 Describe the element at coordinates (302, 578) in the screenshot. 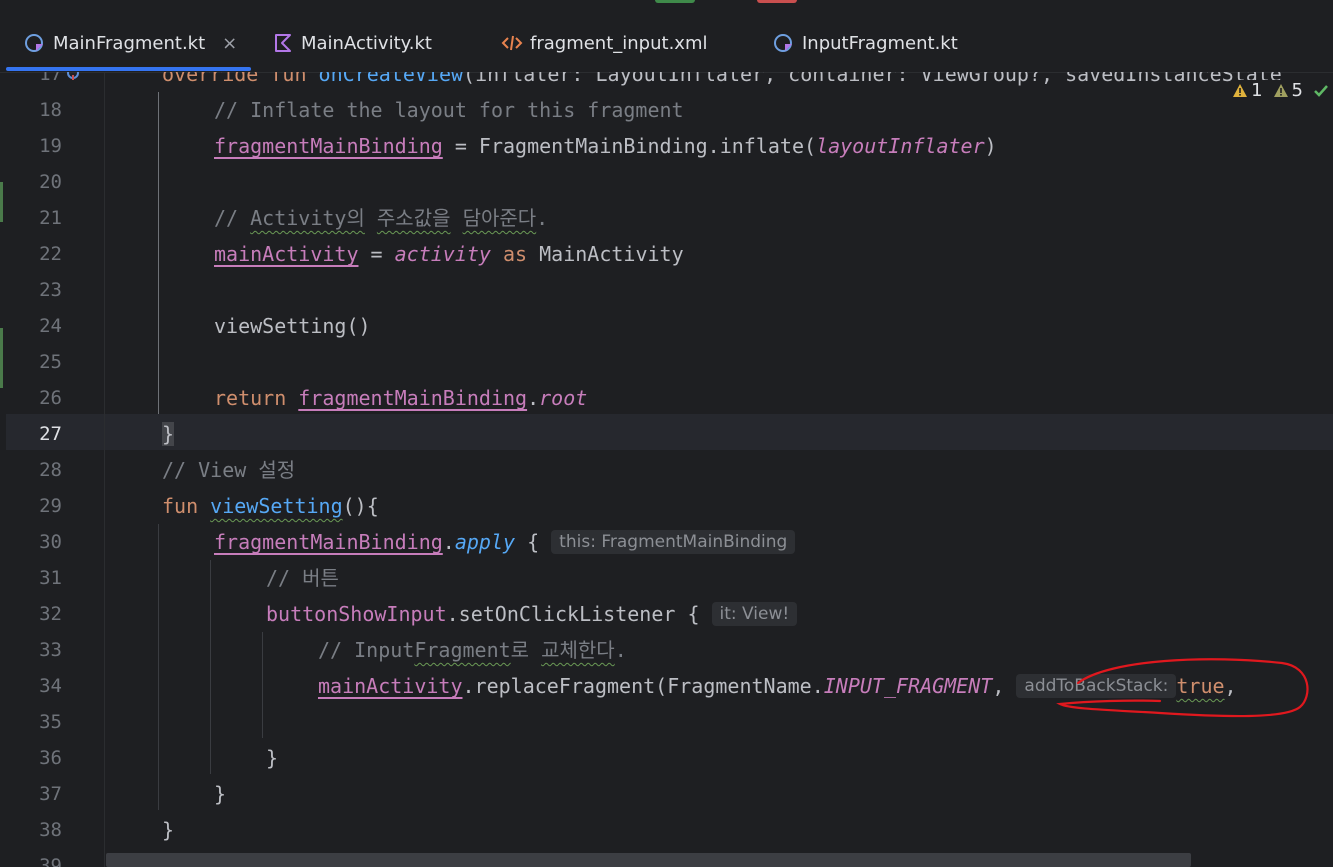

I see `code-line-31: // 버튼` at that location.